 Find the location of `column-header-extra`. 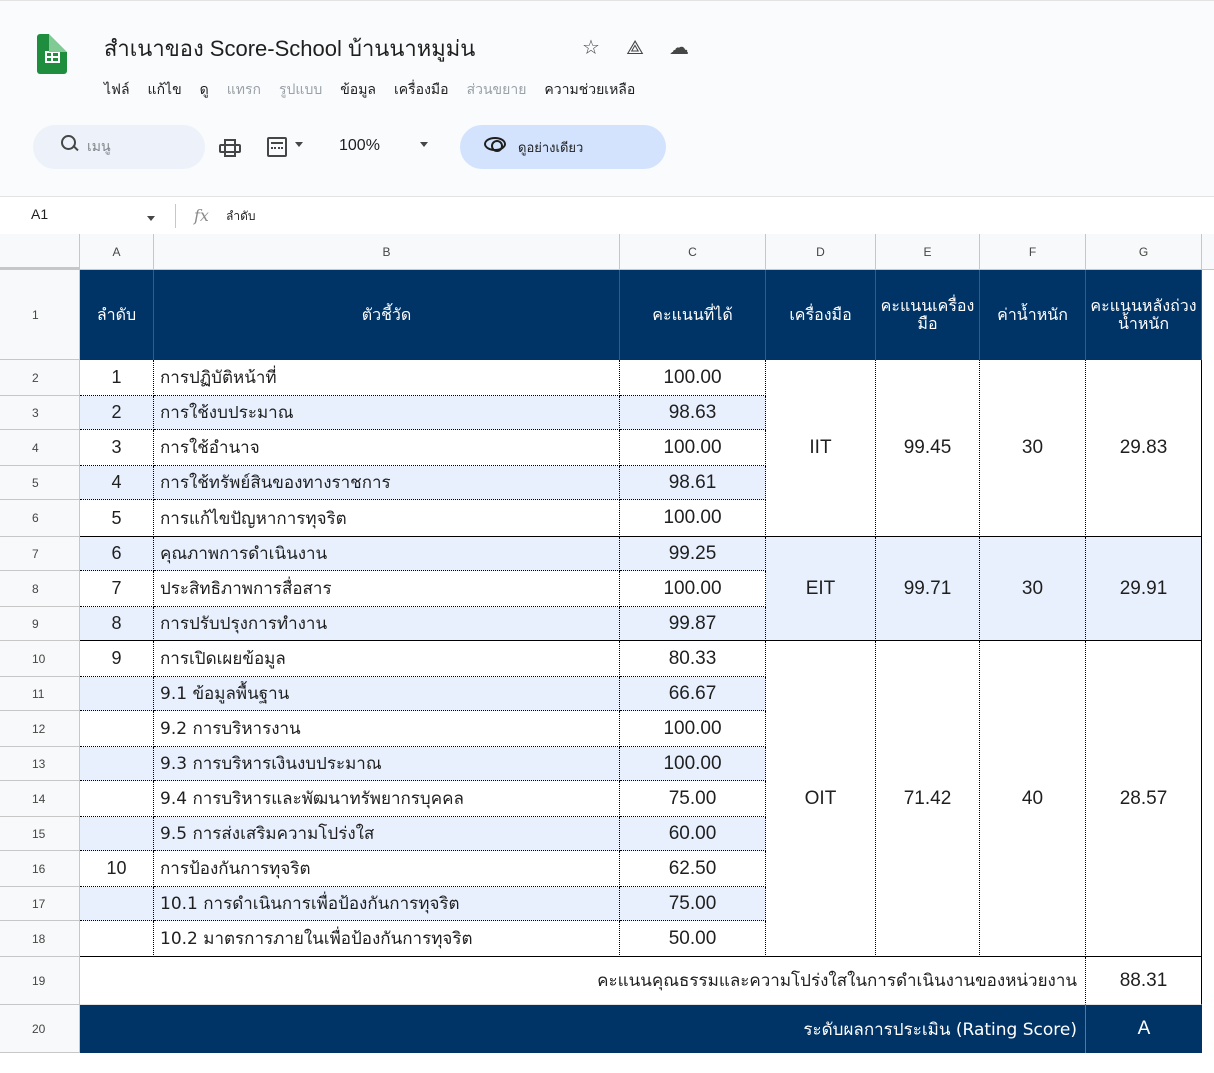

column-header-extra is located at coordinates (1208, 252).